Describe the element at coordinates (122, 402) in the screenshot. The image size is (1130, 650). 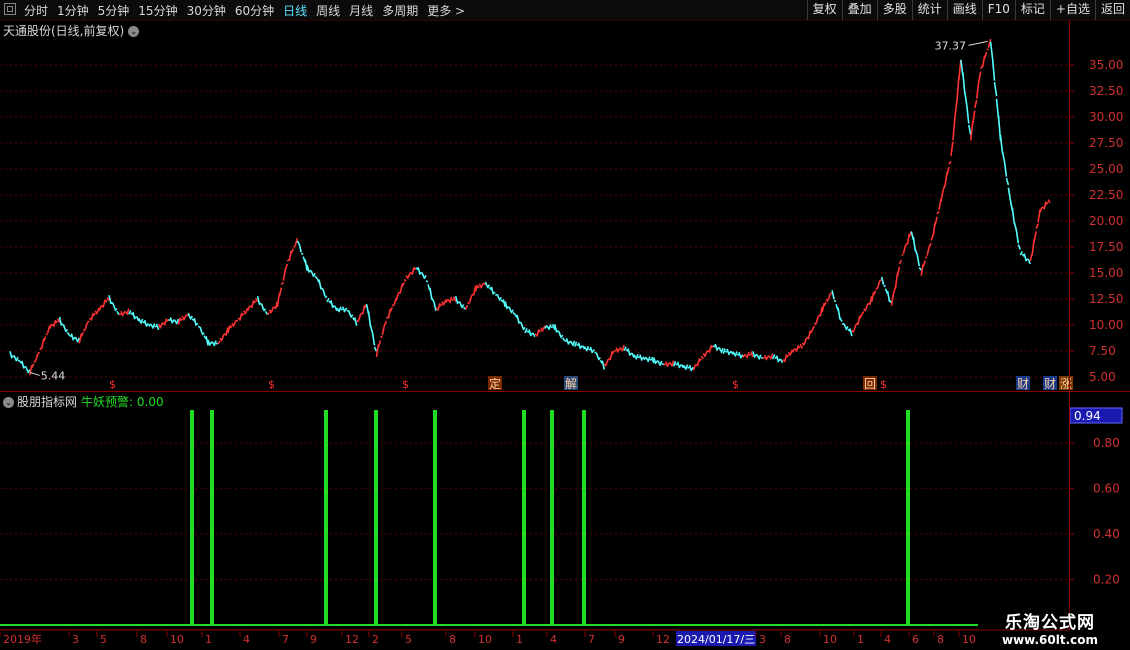
I see `indicator-value-label: 牛妖预警: 0.00` at that location.